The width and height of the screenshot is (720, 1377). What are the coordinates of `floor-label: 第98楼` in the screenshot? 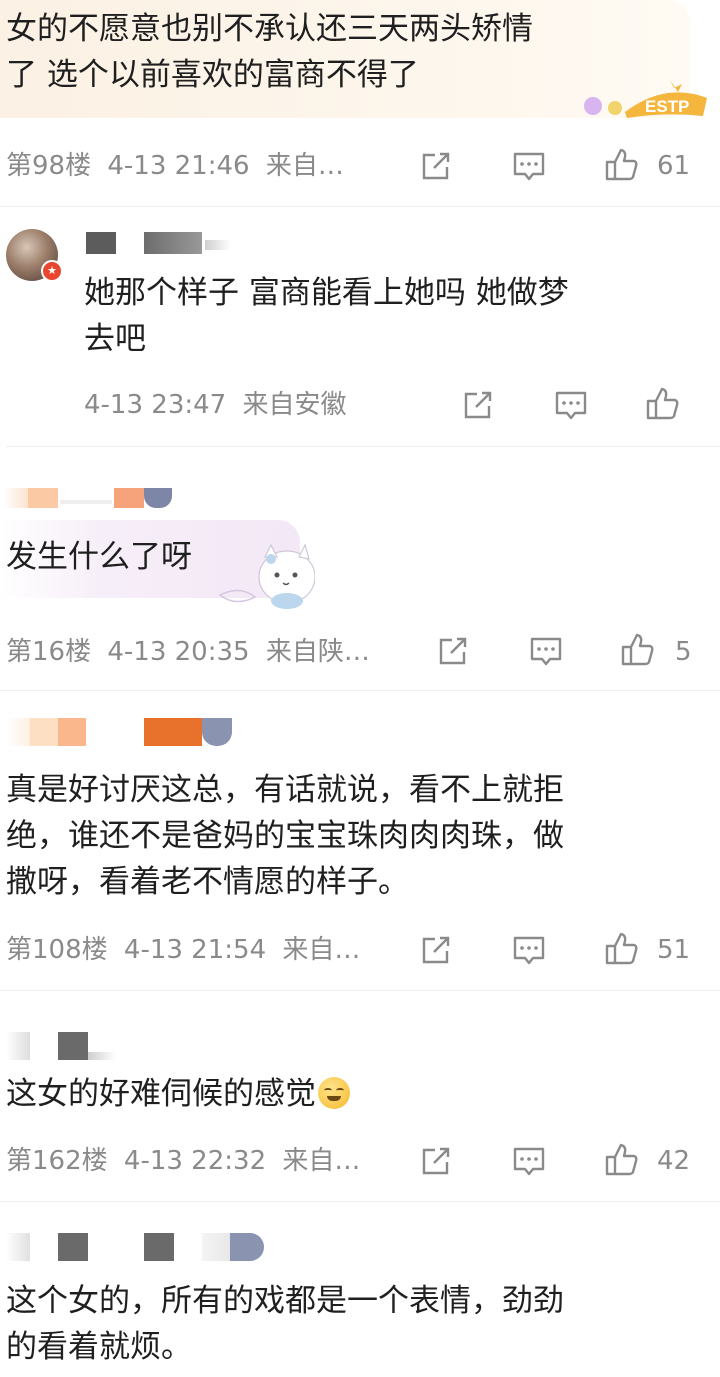 It's located at (49, 166).